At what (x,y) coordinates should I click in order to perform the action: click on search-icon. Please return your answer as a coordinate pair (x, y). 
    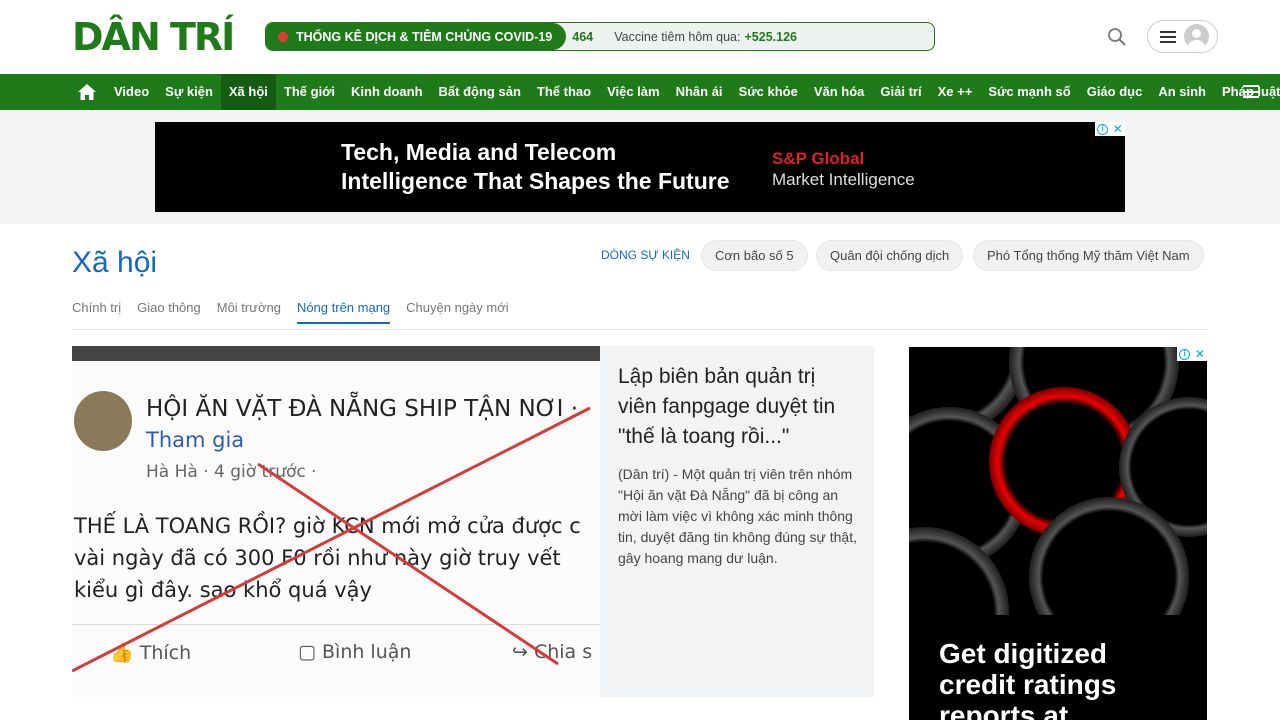
    Looking at the image, I should click on (1117, 37).